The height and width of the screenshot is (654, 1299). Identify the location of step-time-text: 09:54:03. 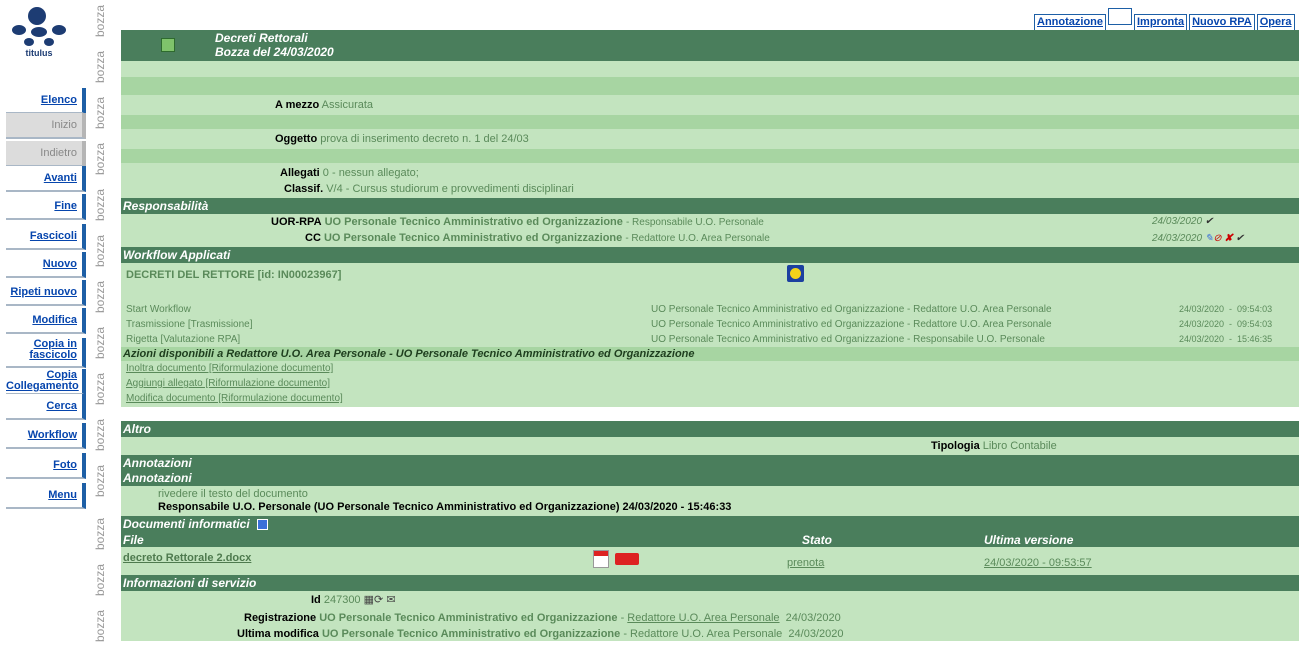
(1255, 309).